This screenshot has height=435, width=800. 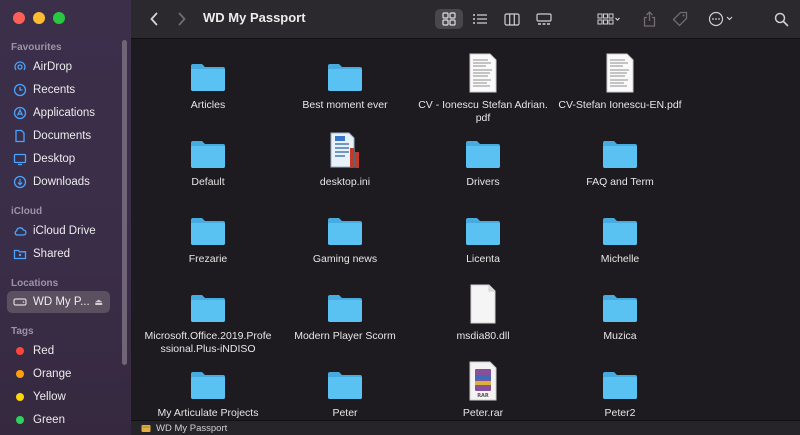 I want to click on group-button, so click(x=609, y=19).